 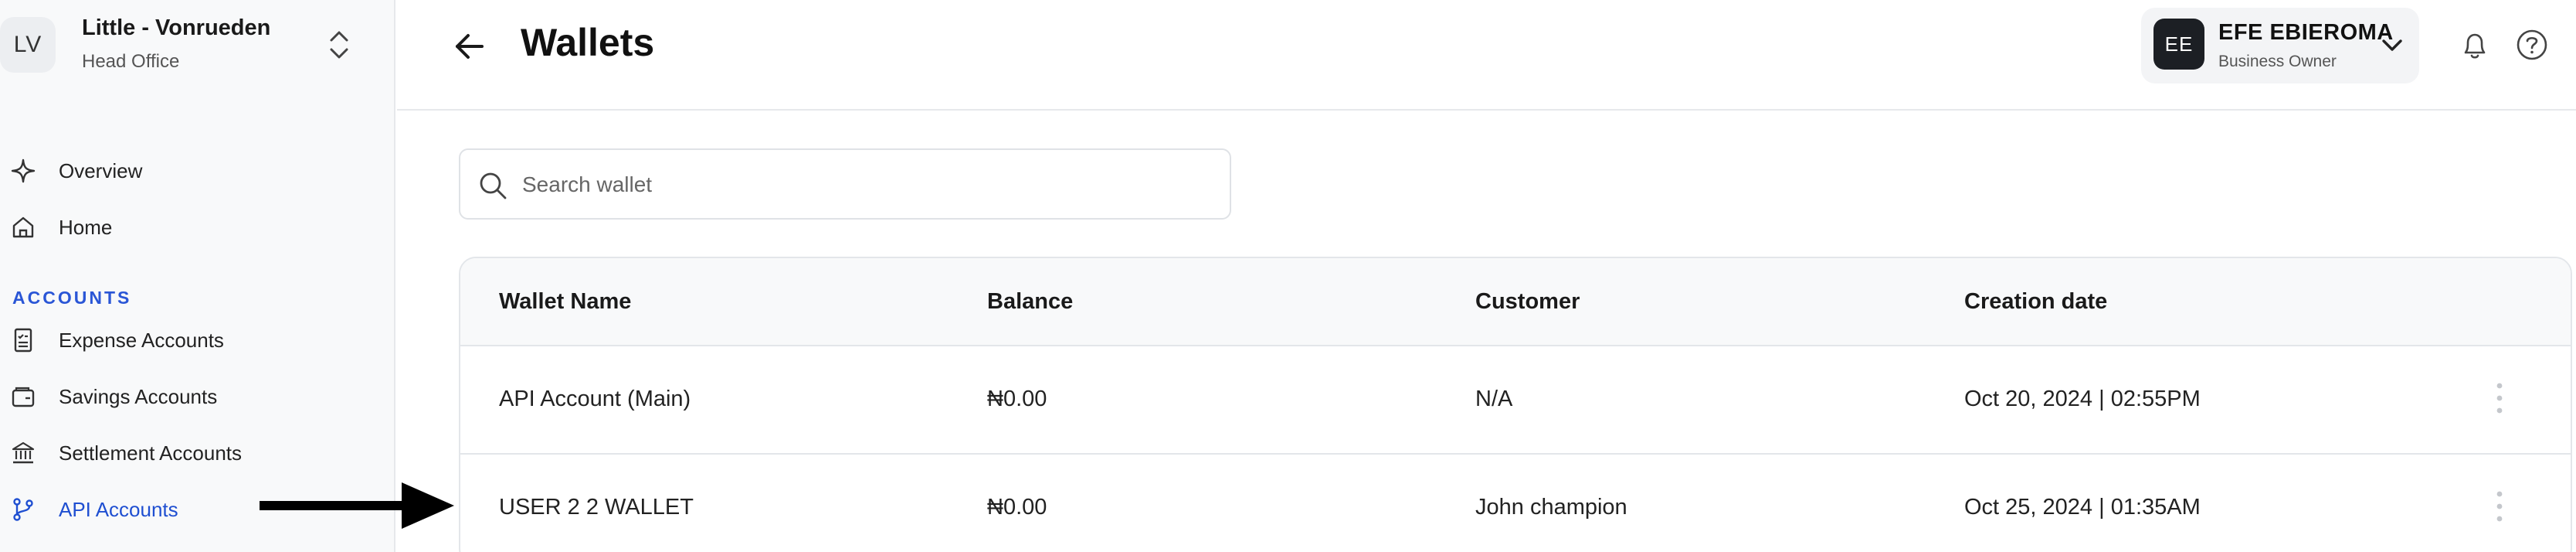 I want to click on arrow-annotation-icon, so click(x=357, y=506).